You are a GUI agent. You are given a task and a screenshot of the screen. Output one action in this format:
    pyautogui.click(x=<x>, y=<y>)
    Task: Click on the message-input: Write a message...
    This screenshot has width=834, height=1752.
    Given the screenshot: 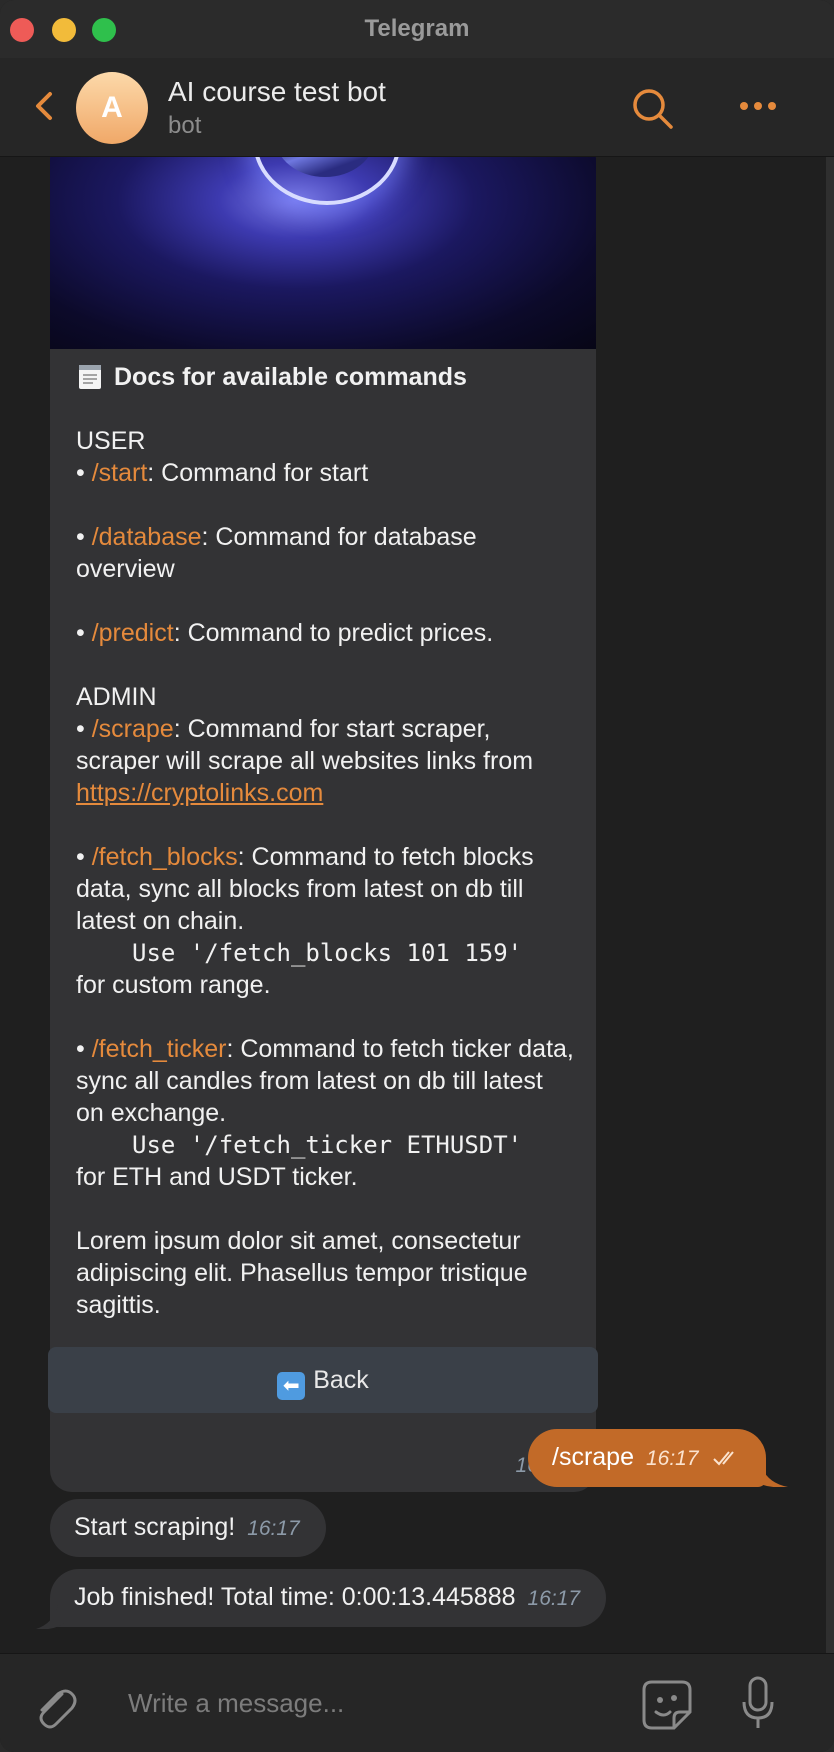 What is the action you would take?
    pyautogui.click(x=236, y=1703)
    